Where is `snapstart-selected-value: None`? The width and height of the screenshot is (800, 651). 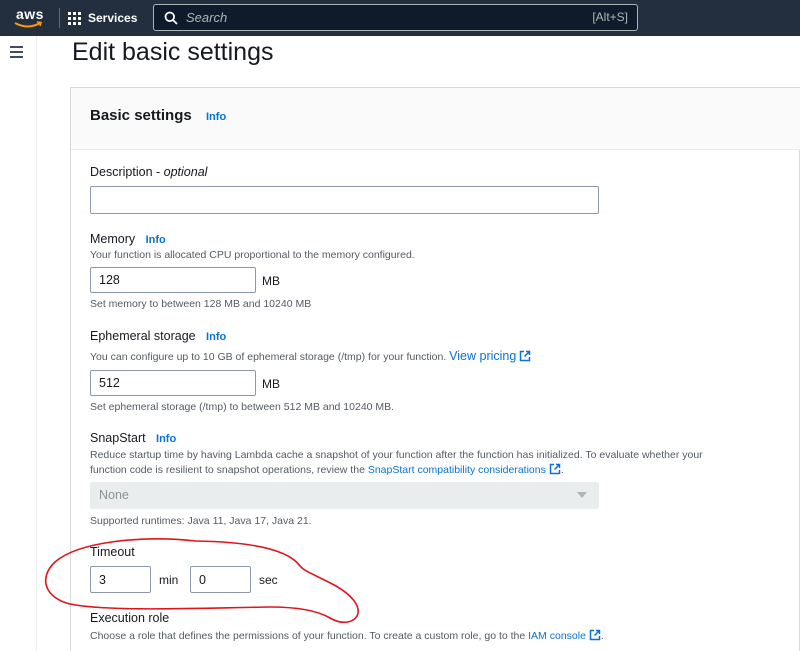 snapstart-selected-value: None is located at coordinates (114, 495).